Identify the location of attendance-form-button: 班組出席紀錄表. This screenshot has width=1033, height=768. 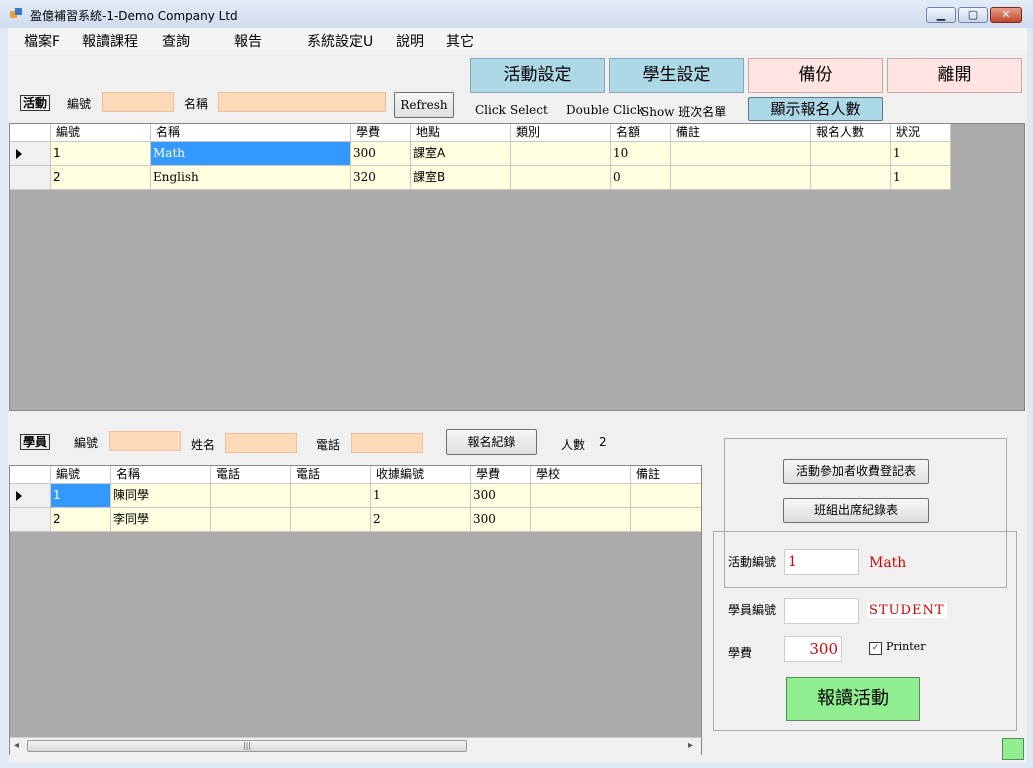
(856, 510).